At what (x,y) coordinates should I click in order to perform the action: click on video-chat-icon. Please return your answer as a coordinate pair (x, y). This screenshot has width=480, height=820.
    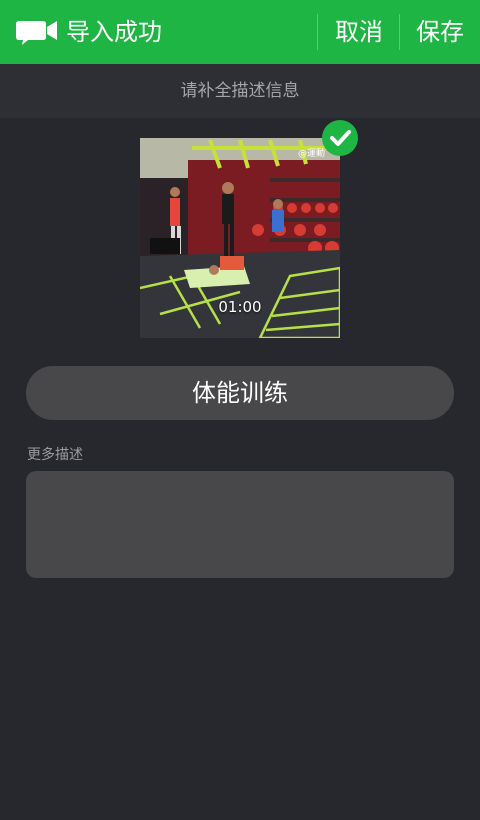
    Looking at the image, I should click on (36, 33).